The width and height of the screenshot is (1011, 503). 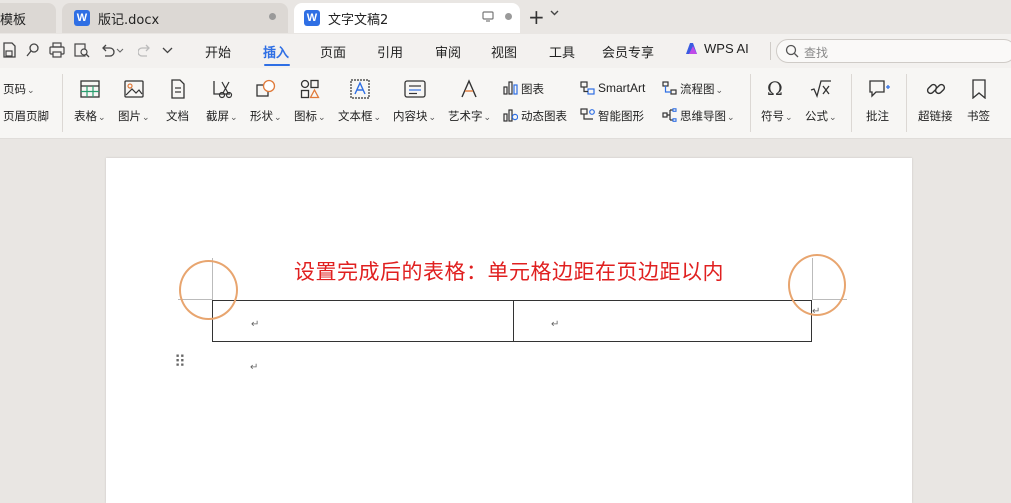 What do you see at coordinates (978, 116) in the screenshot?
I see `bookmark-button: 书签` at bounding box center [978, 116].